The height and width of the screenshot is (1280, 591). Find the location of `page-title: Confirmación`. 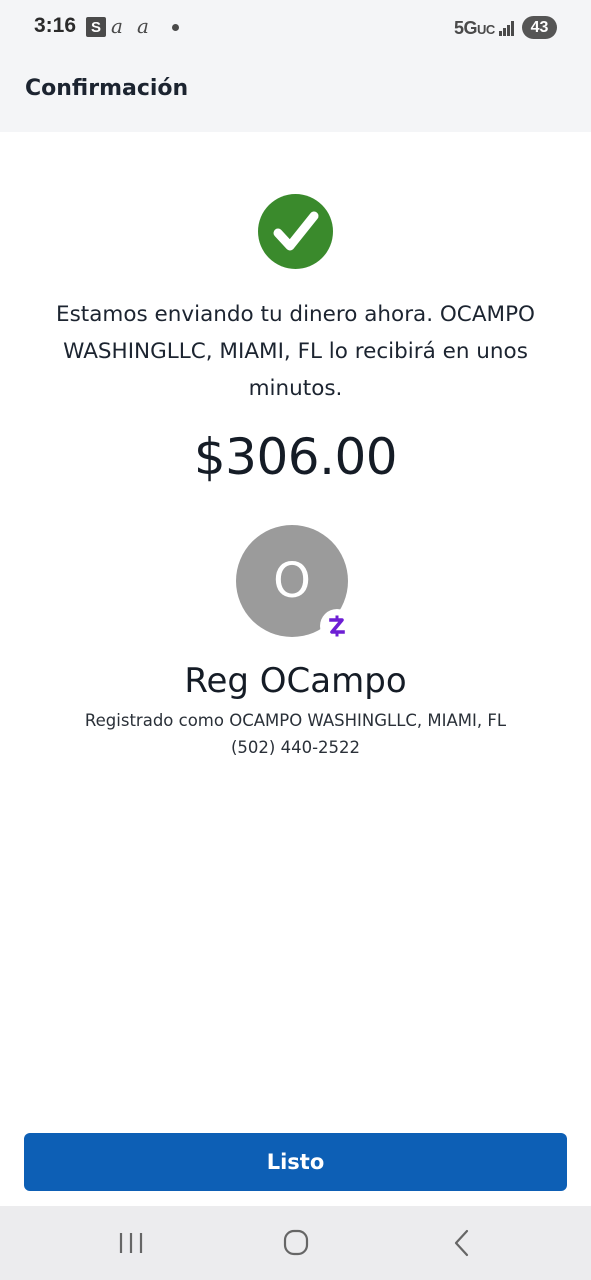

page-title: Confirmación is located at coordinates (107, 88).